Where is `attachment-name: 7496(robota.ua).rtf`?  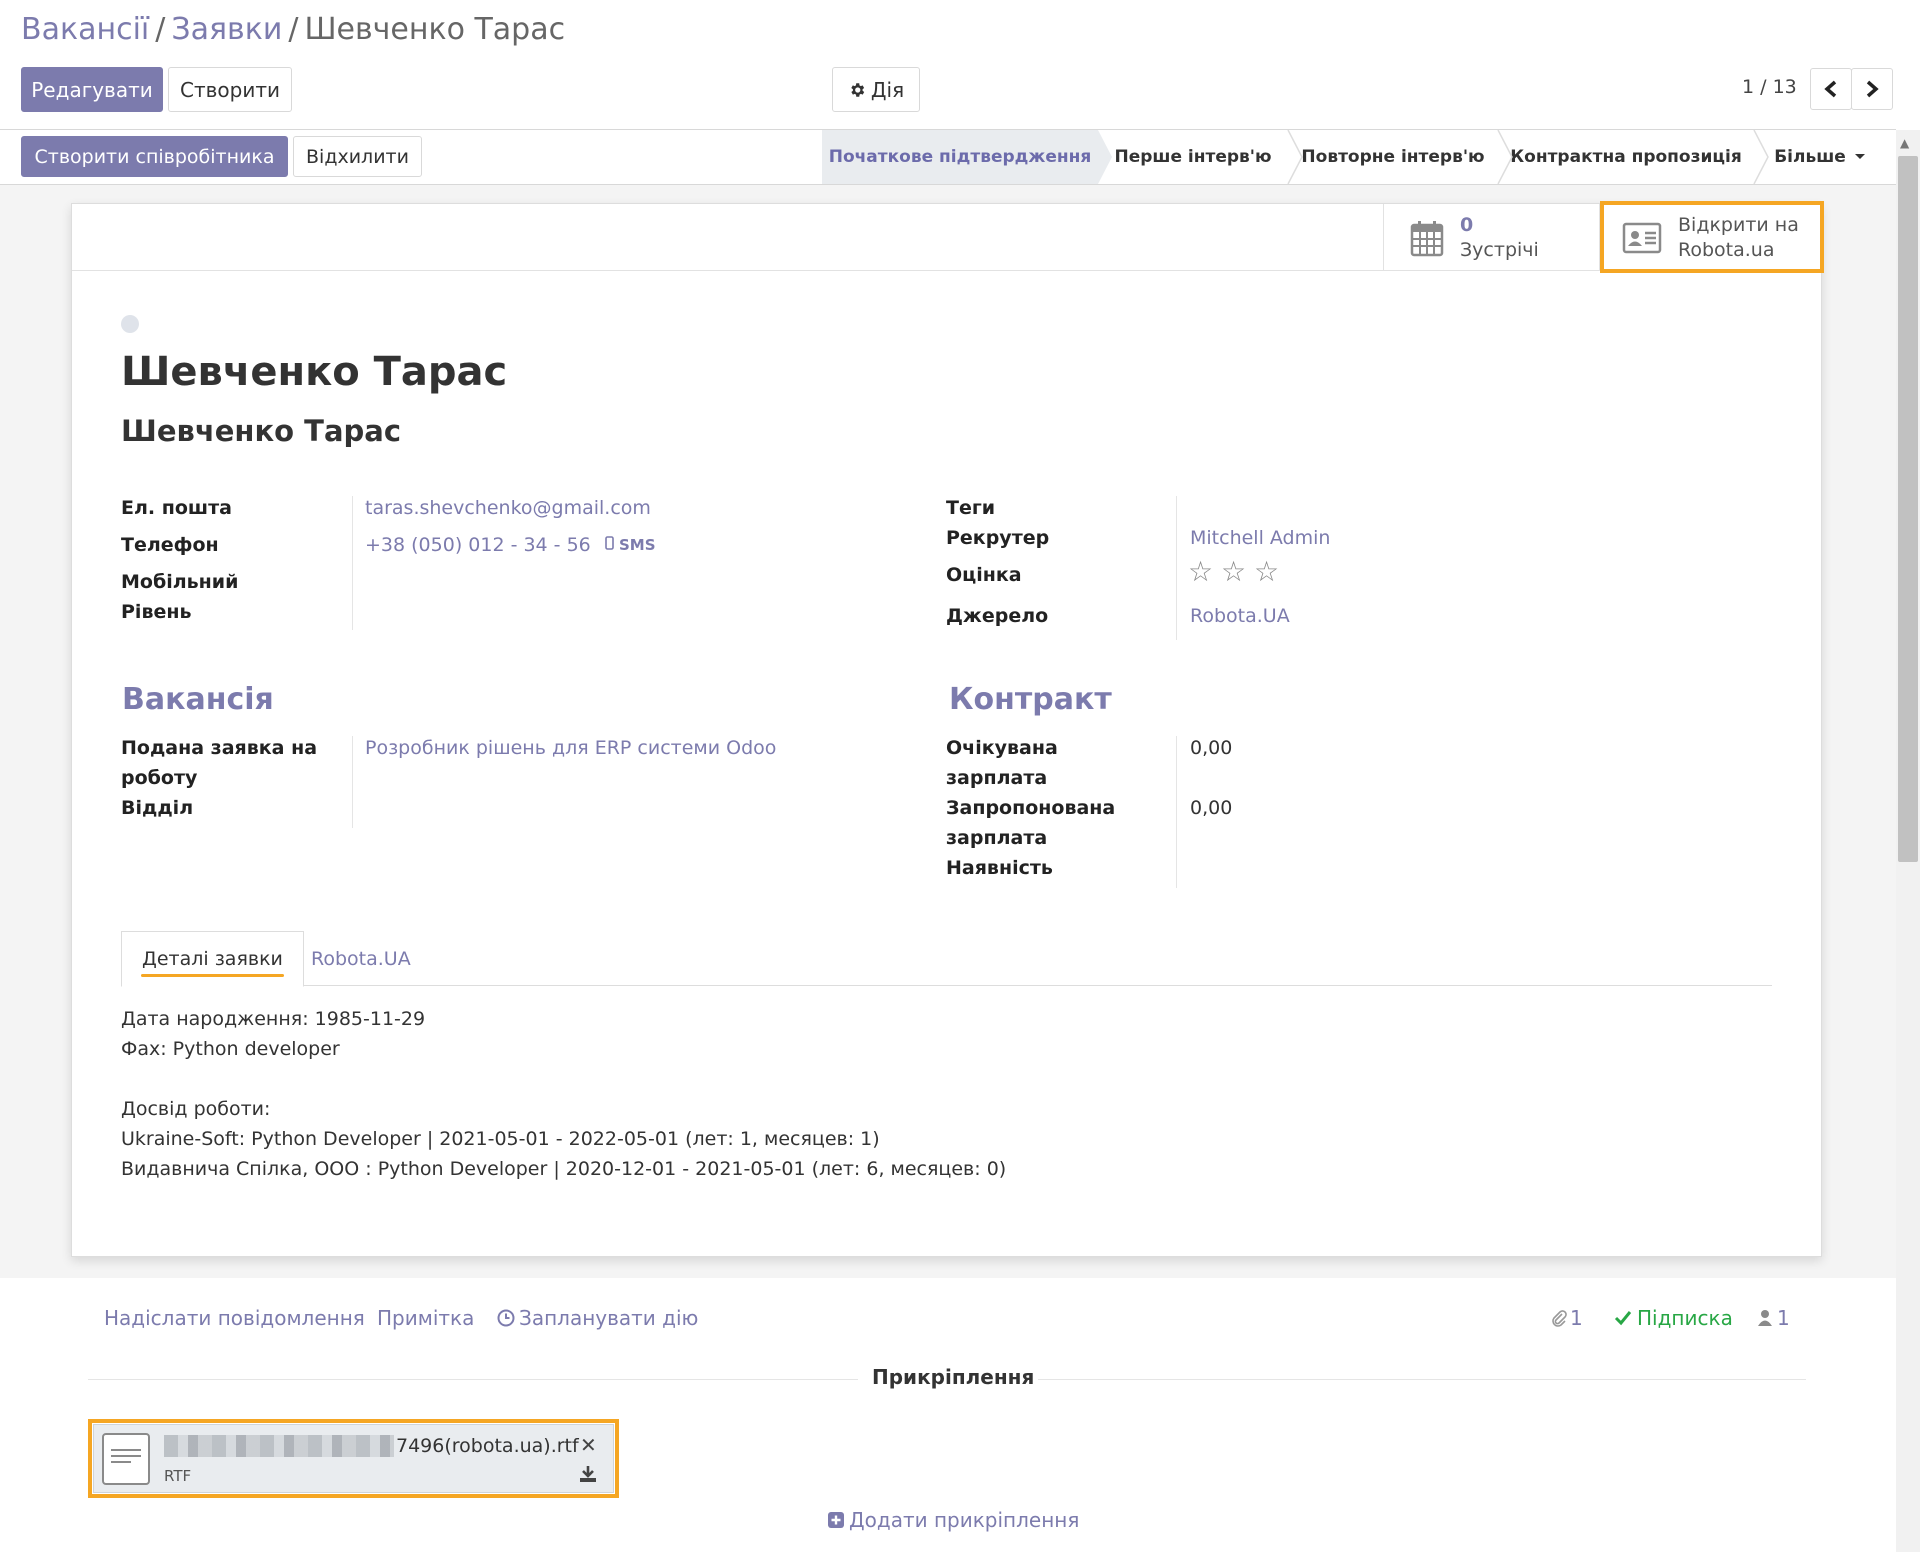 attachment-name: 7496(robota.ua).rtf is located at coordinates (371, 1446).